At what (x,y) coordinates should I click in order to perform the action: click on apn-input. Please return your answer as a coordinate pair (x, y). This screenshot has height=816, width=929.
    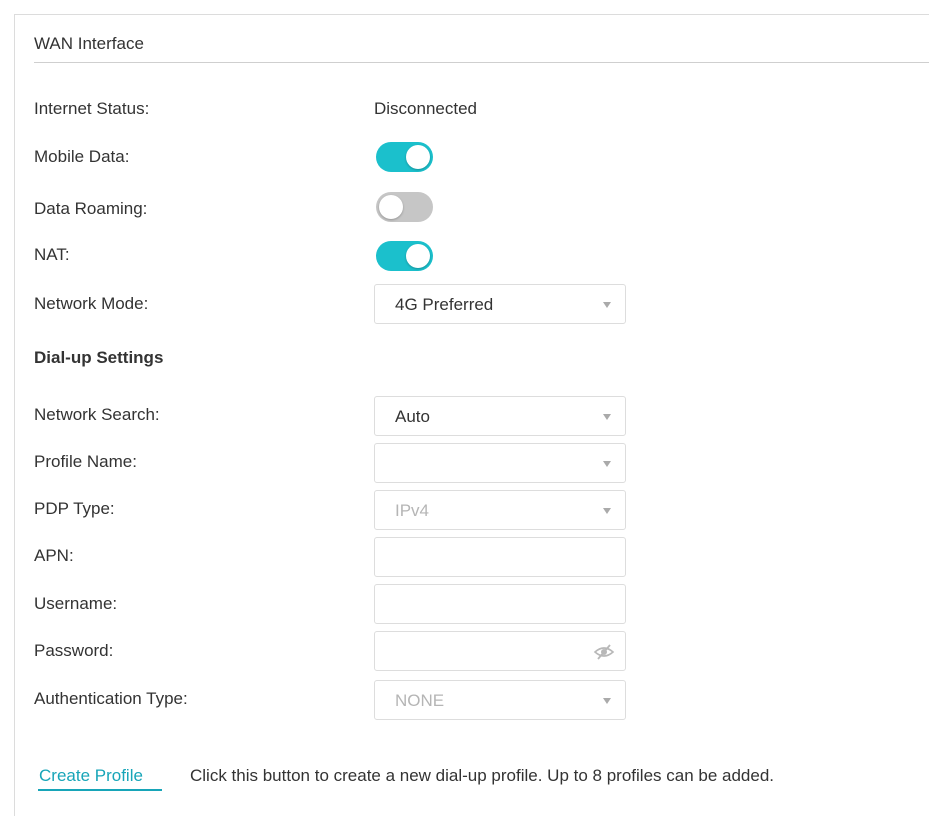
    Looking at the image, I should click on (500, 557).